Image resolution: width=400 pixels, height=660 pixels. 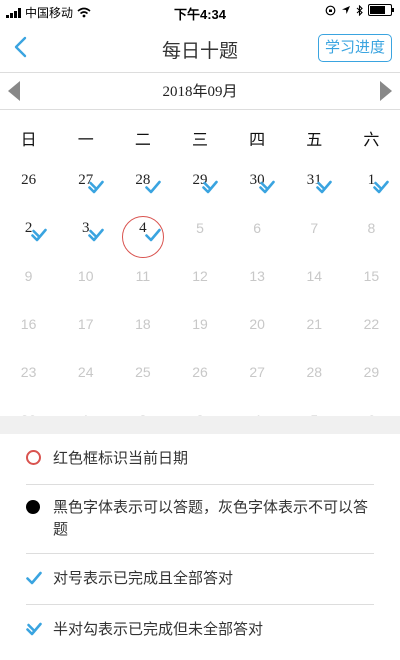 What do you see at coordinates (143, 372) in the screenshot?
I see `day-number: 25` at bounding box center [143, 372].